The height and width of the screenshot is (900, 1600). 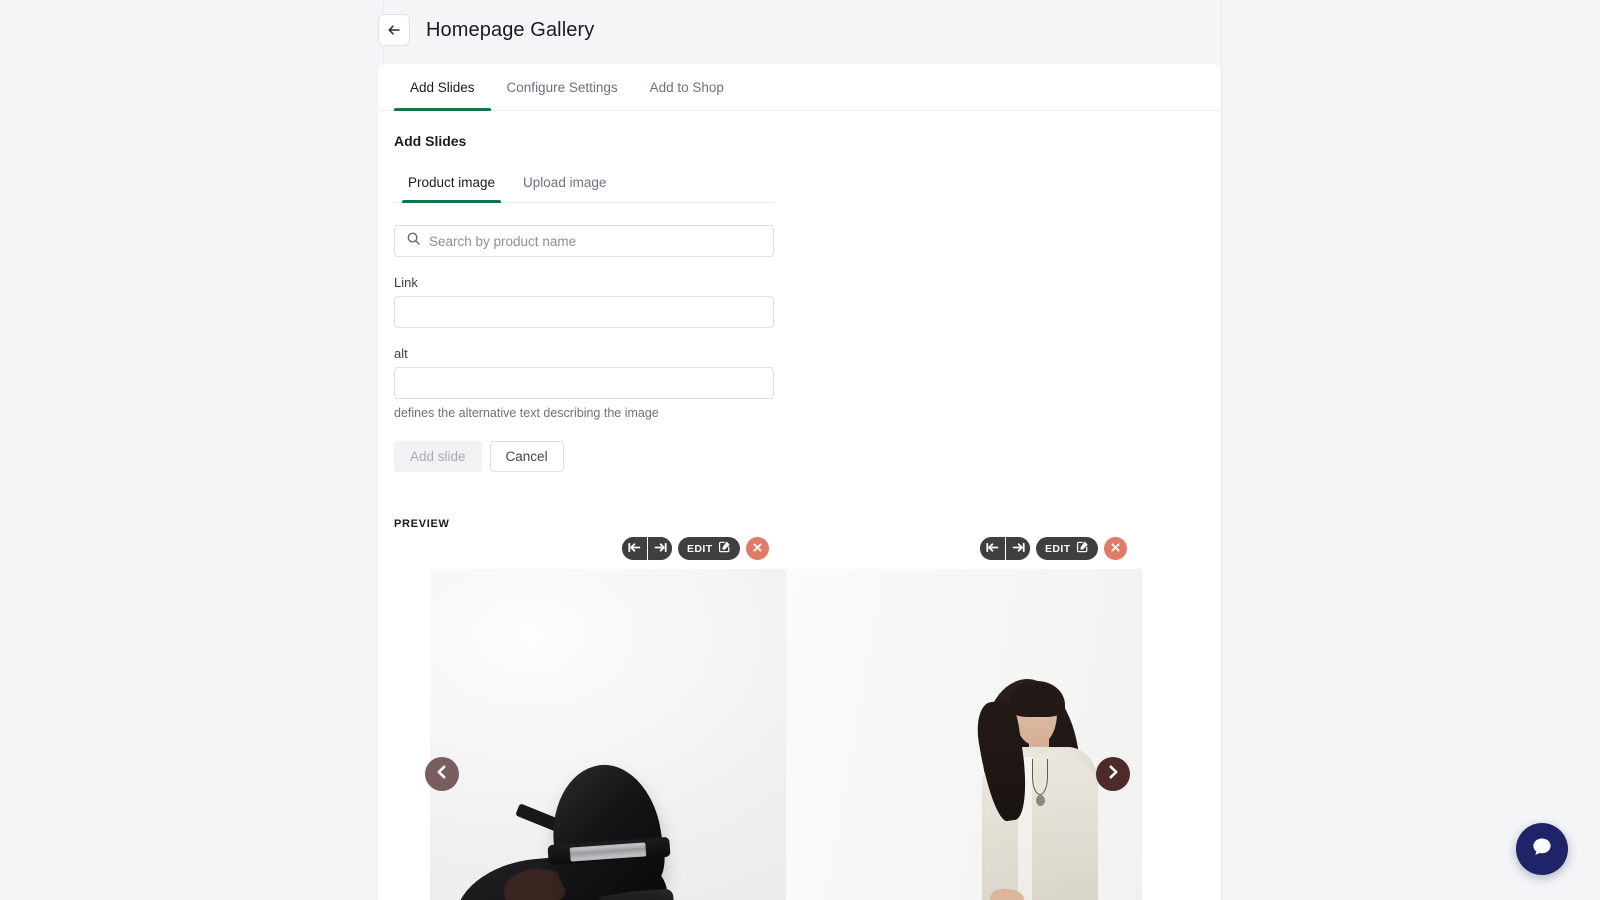 I want to click on tab-configure-settings-label: Configure Settings, so click(x=562, y=87).